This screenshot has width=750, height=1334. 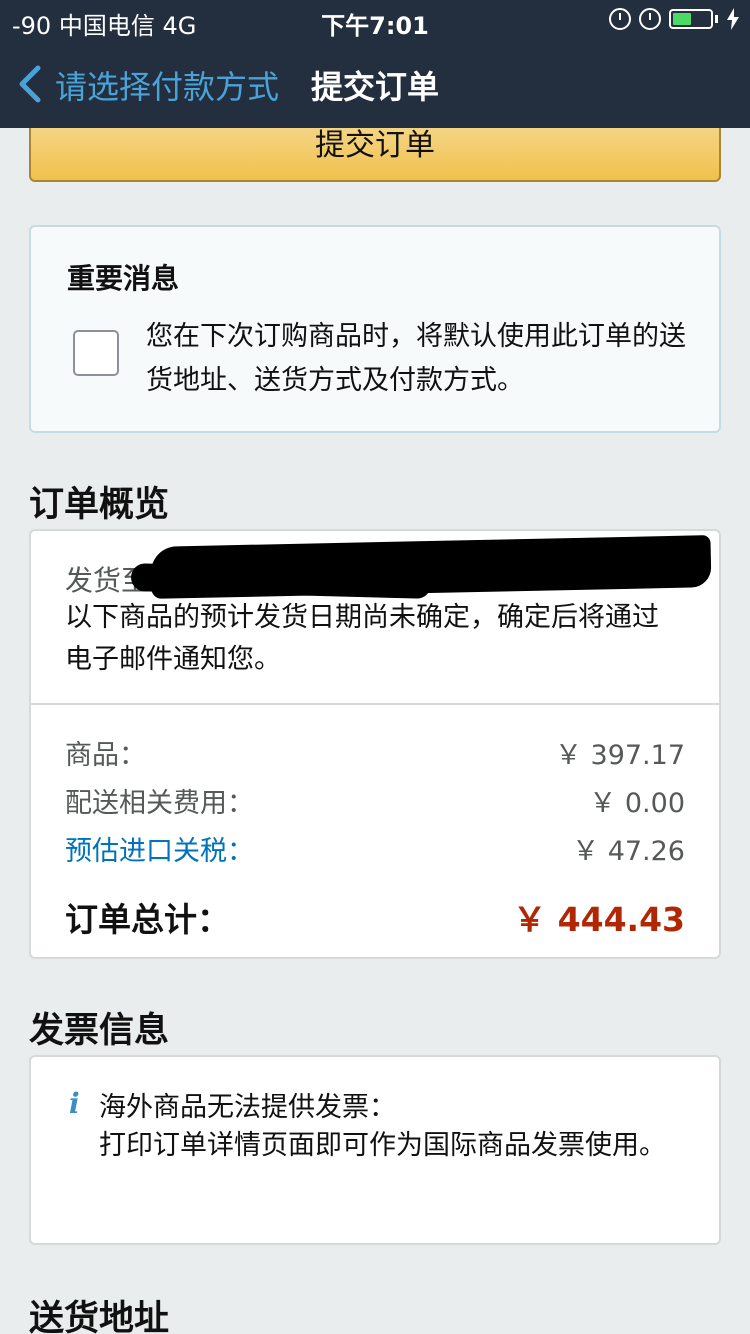 I want to click on order-total-row: 订单总计： ￥ 444.43, so click(x=375, y=917).